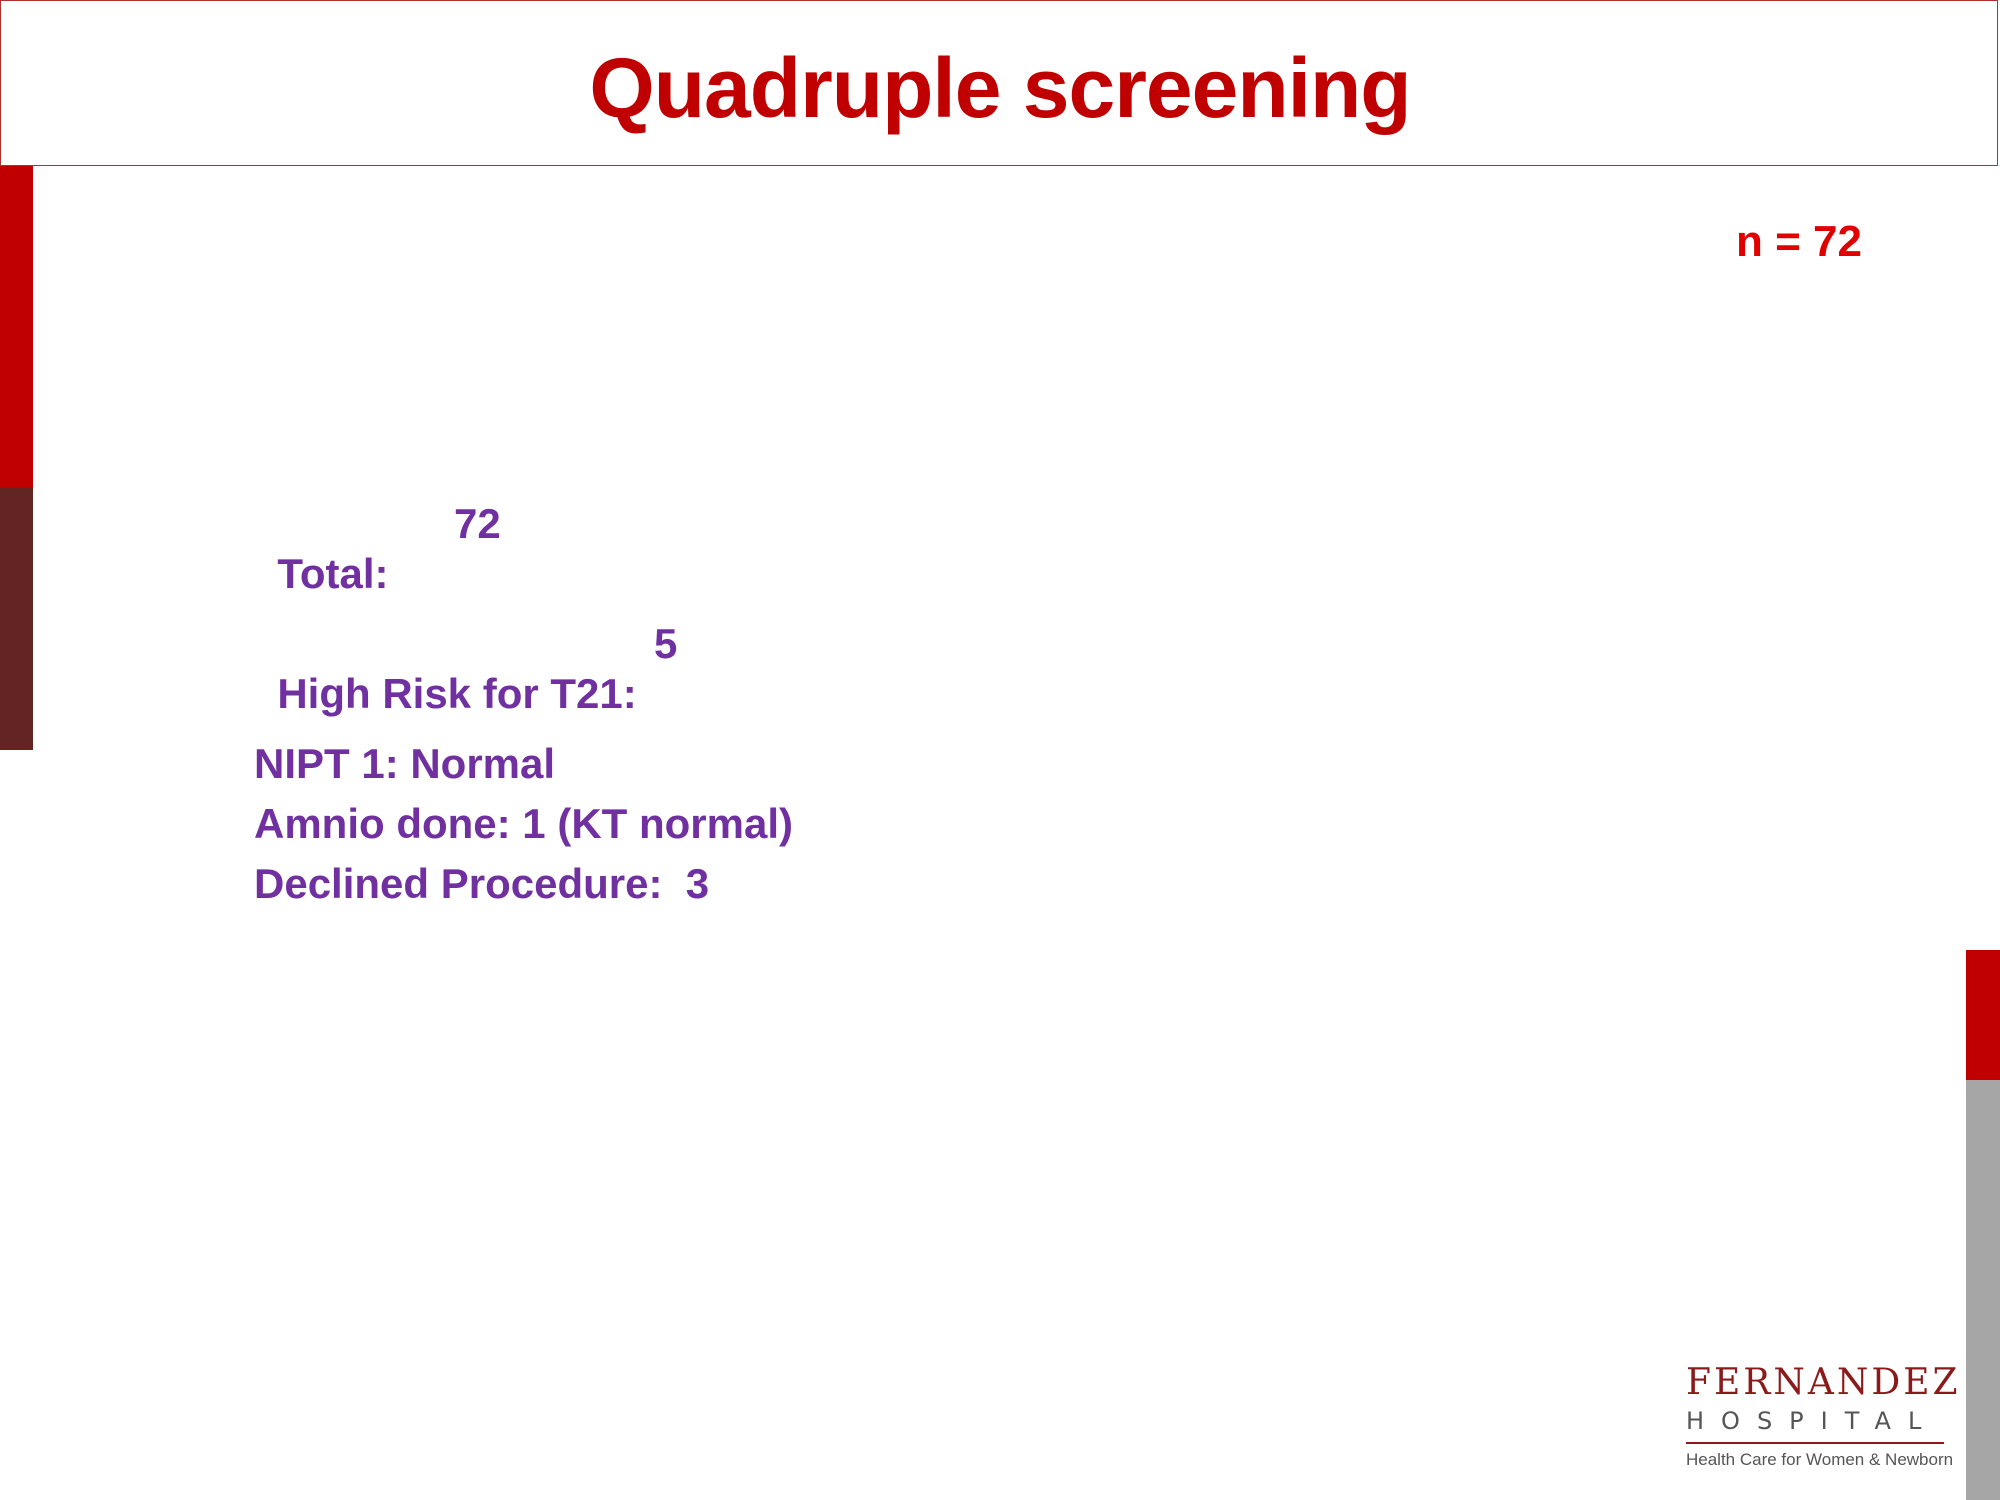 Image resolution: width=2000 pixels, height=1500 pixels. Describe the element at coordinates (405, 763) in the screenshot. I see `nipt-line: NIPT 1: Normal` at that location.